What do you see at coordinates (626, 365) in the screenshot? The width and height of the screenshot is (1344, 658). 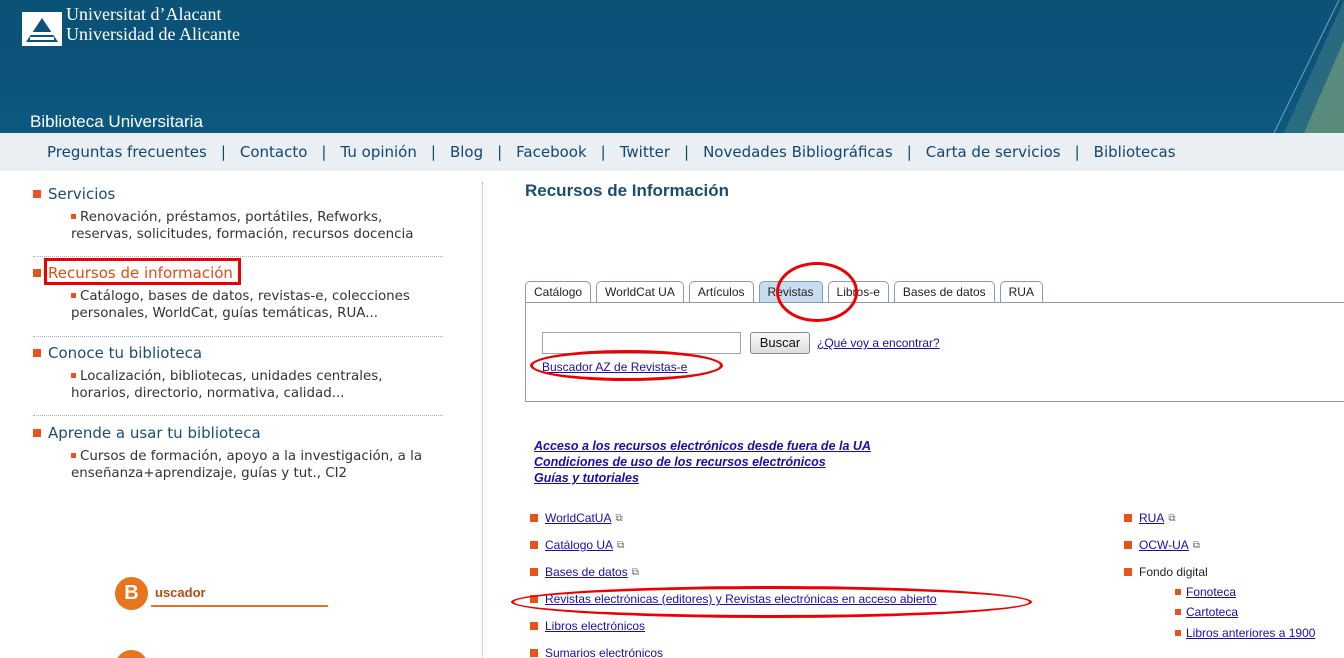 I see `annotation-ellipse-az-link` at bounding box center [626, 365].